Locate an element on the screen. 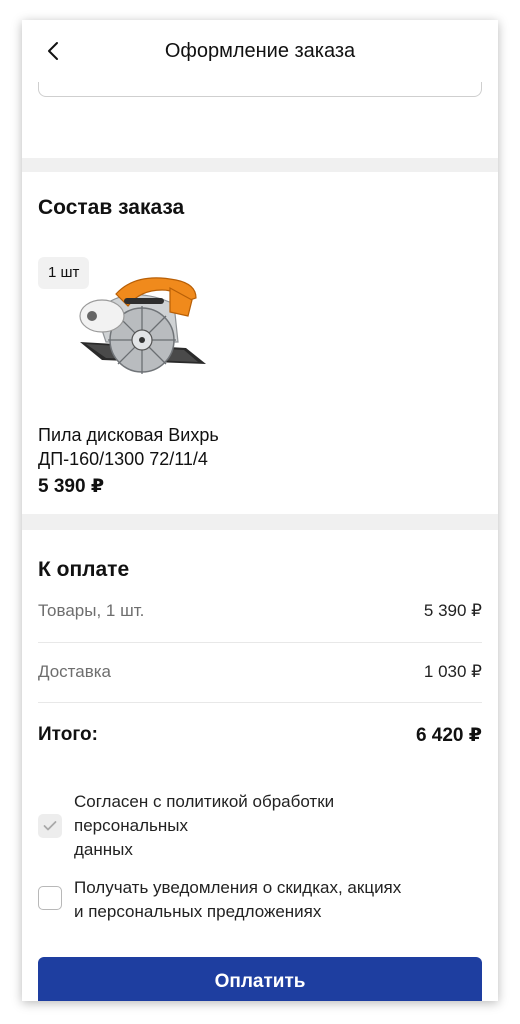 The image size is (520, 1024). total-row: Итого: 6 420 ₽ is located at coordinates (260, 735).